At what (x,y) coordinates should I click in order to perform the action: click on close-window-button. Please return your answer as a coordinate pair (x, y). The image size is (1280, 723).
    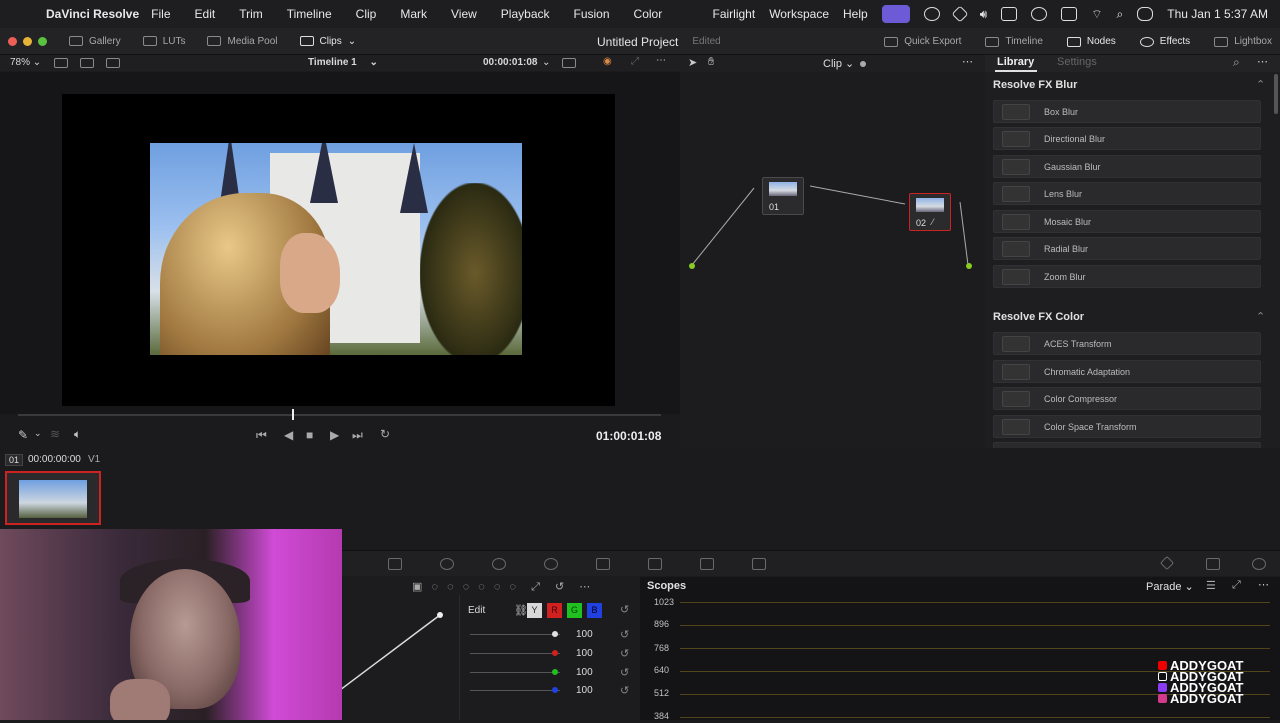
    Looking at the image, I should click on (12, 41).